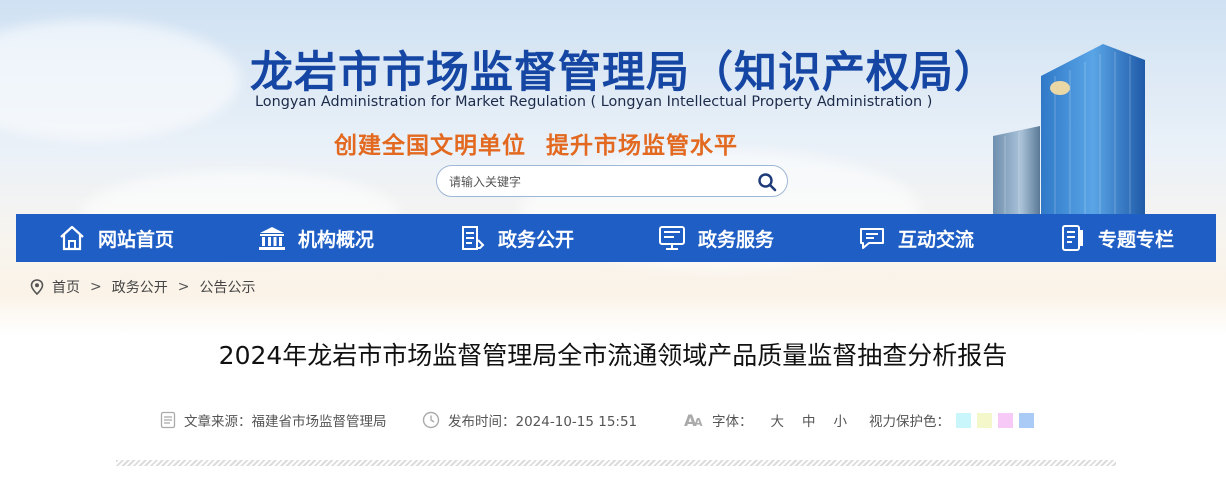 The image size is (1226, 483). Describe the element at coordinates (698, 422) in the screenshot. I see `svg-text: A` at that location.